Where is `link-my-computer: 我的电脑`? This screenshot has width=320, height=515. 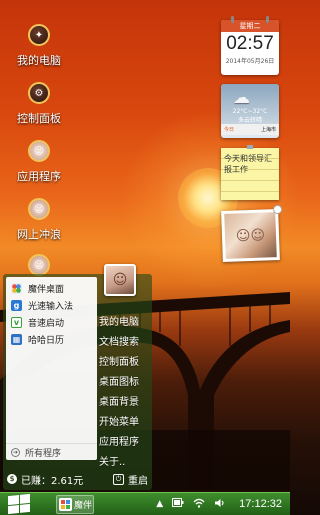 link-my-computer: 我的电脑 is located at coordinates (124, 323).